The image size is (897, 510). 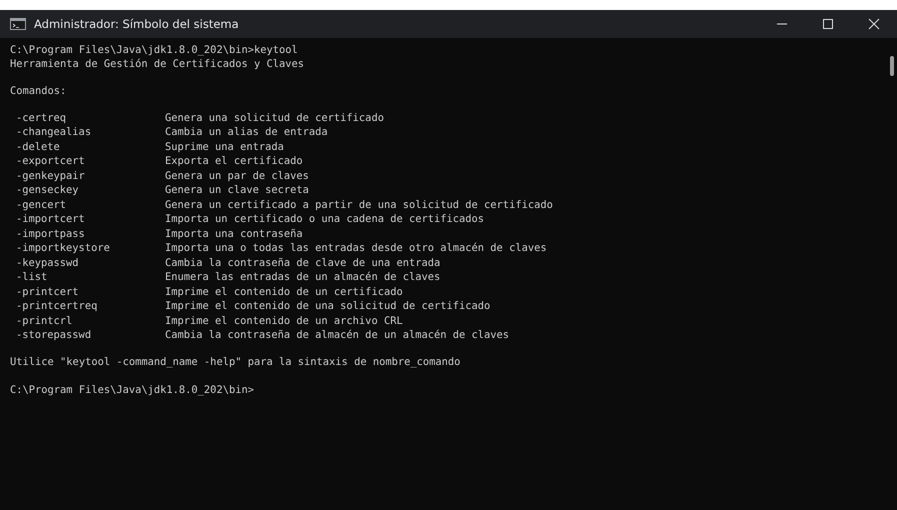 What do you see at coordinates (337, 336) in the screenshot?
I see `command-description: Cambia la contraseña de almacén de un almacén de claves` at bounding box center [337, 336].